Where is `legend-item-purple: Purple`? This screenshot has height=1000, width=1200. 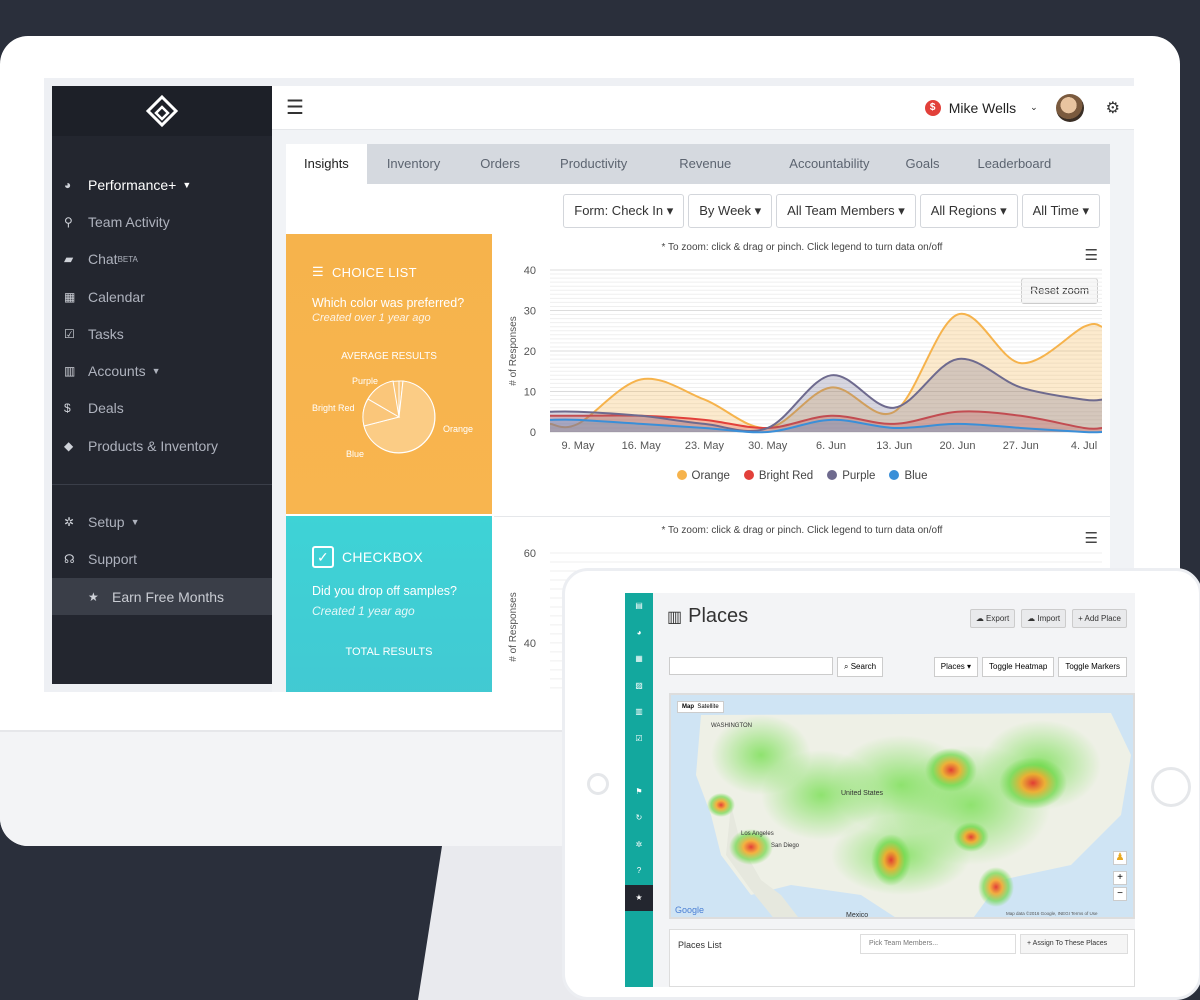 legend-item-purple: Purple is located at coordinates (851, 476).